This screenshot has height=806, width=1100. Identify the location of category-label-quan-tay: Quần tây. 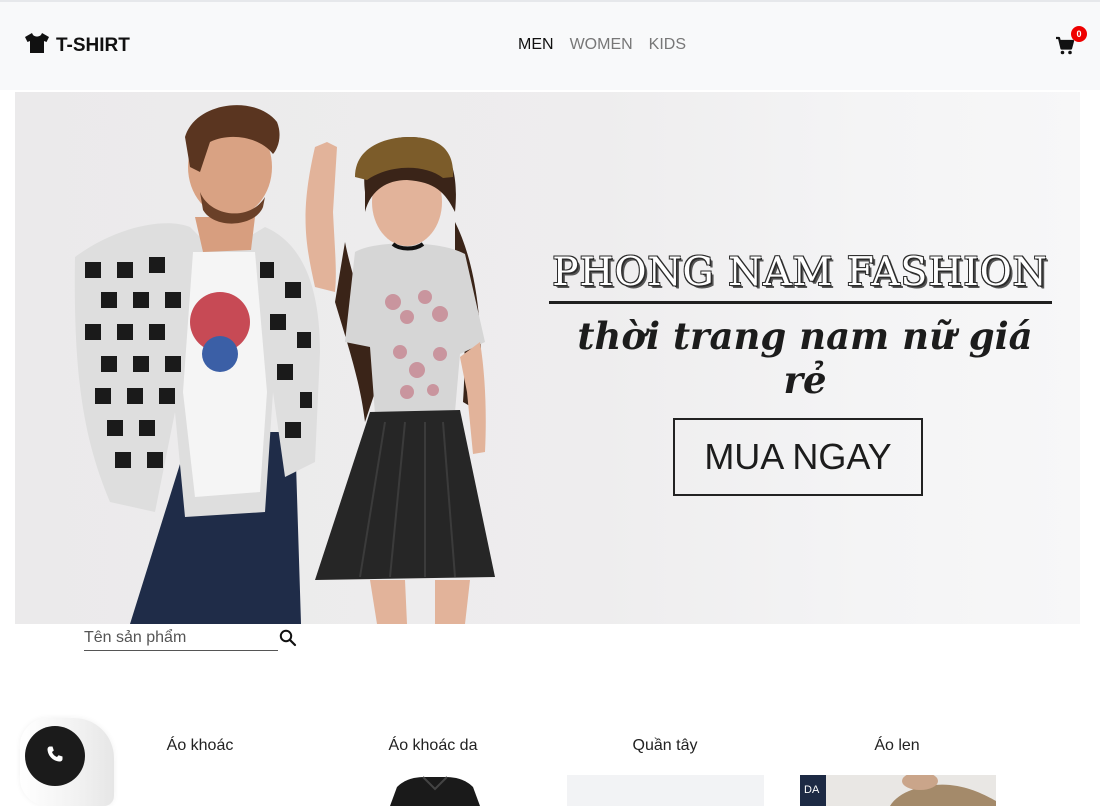
(665, 746).